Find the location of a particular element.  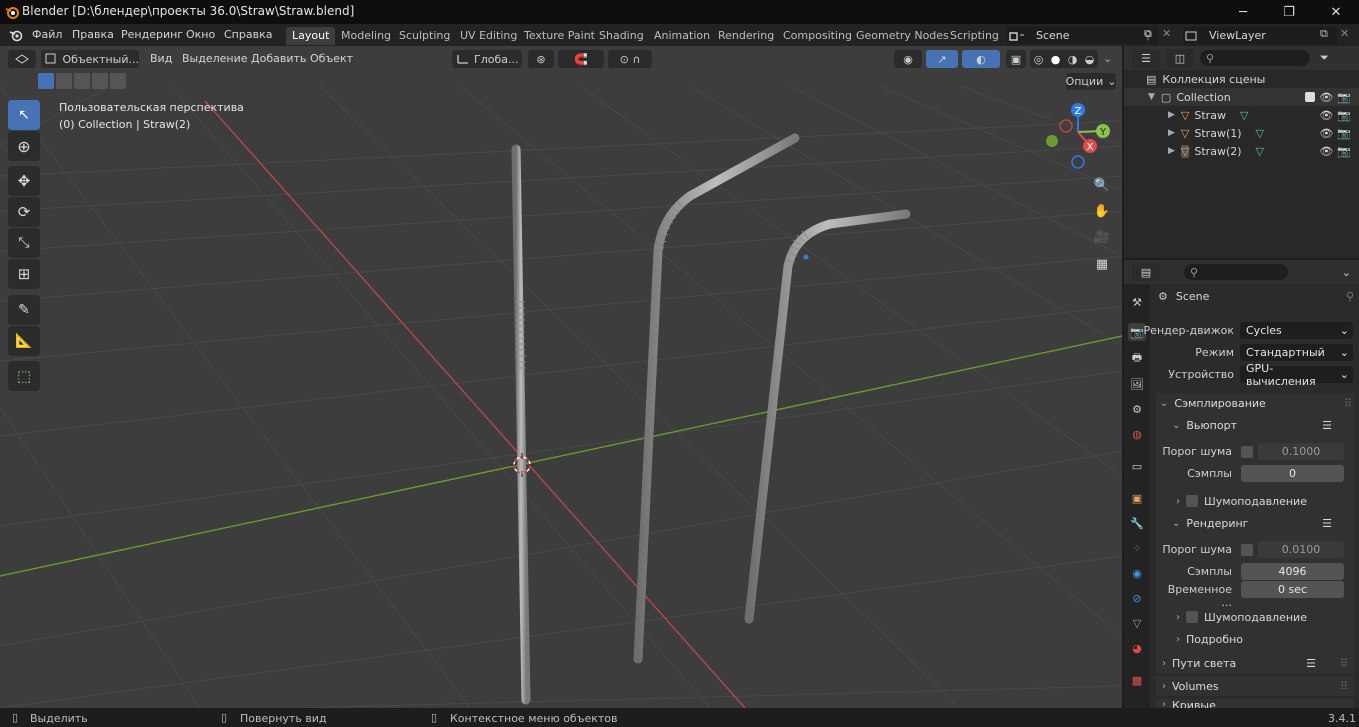

render-noise-threshold-field: 0.0100 is located at coordinates (1301, 549).